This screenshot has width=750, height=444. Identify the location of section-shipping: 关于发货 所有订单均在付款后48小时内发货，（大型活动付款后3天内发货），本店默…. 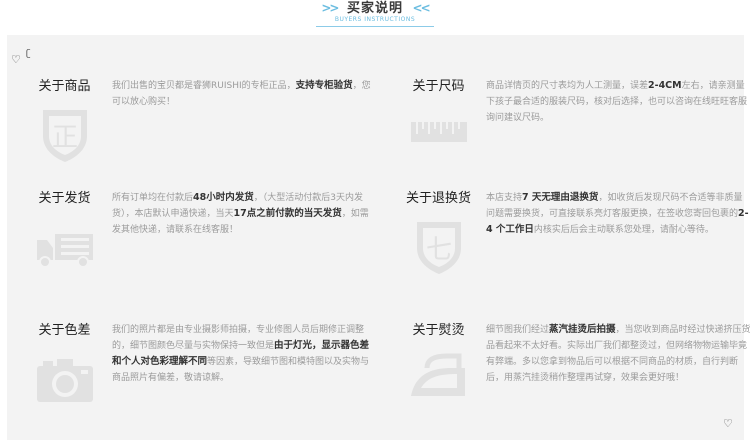
(207, 245).